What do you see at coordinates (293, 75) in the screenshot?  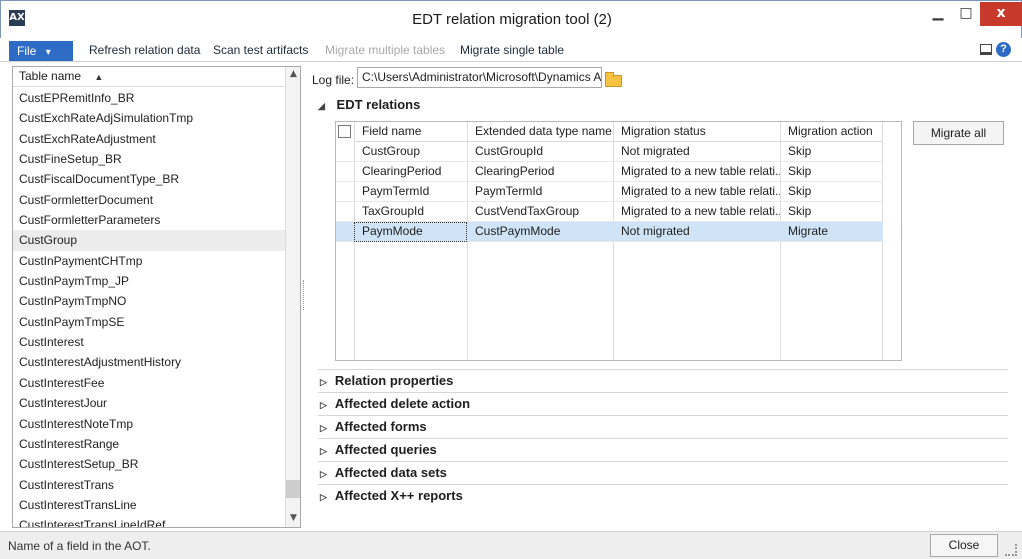 I see `scroll-up-icon: ▲` at bounding box center [293, 75].